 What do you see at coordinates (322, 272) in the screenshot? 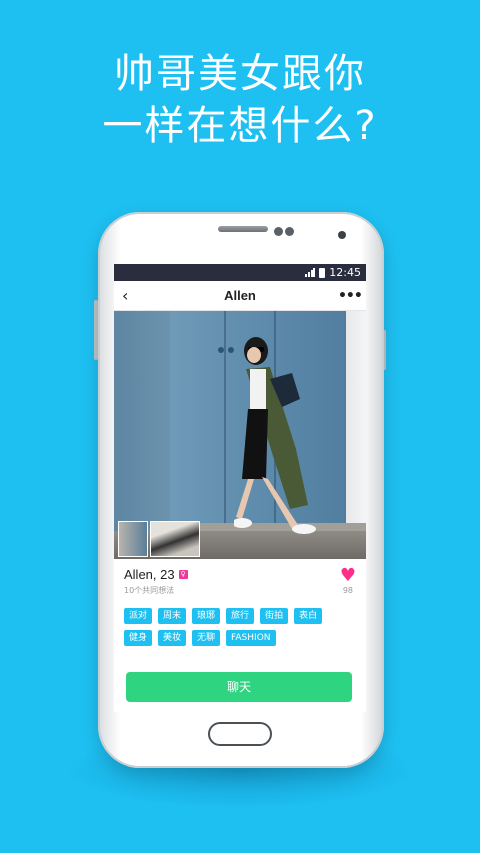
I see `battery-icon` at bounding box center [322, 272].